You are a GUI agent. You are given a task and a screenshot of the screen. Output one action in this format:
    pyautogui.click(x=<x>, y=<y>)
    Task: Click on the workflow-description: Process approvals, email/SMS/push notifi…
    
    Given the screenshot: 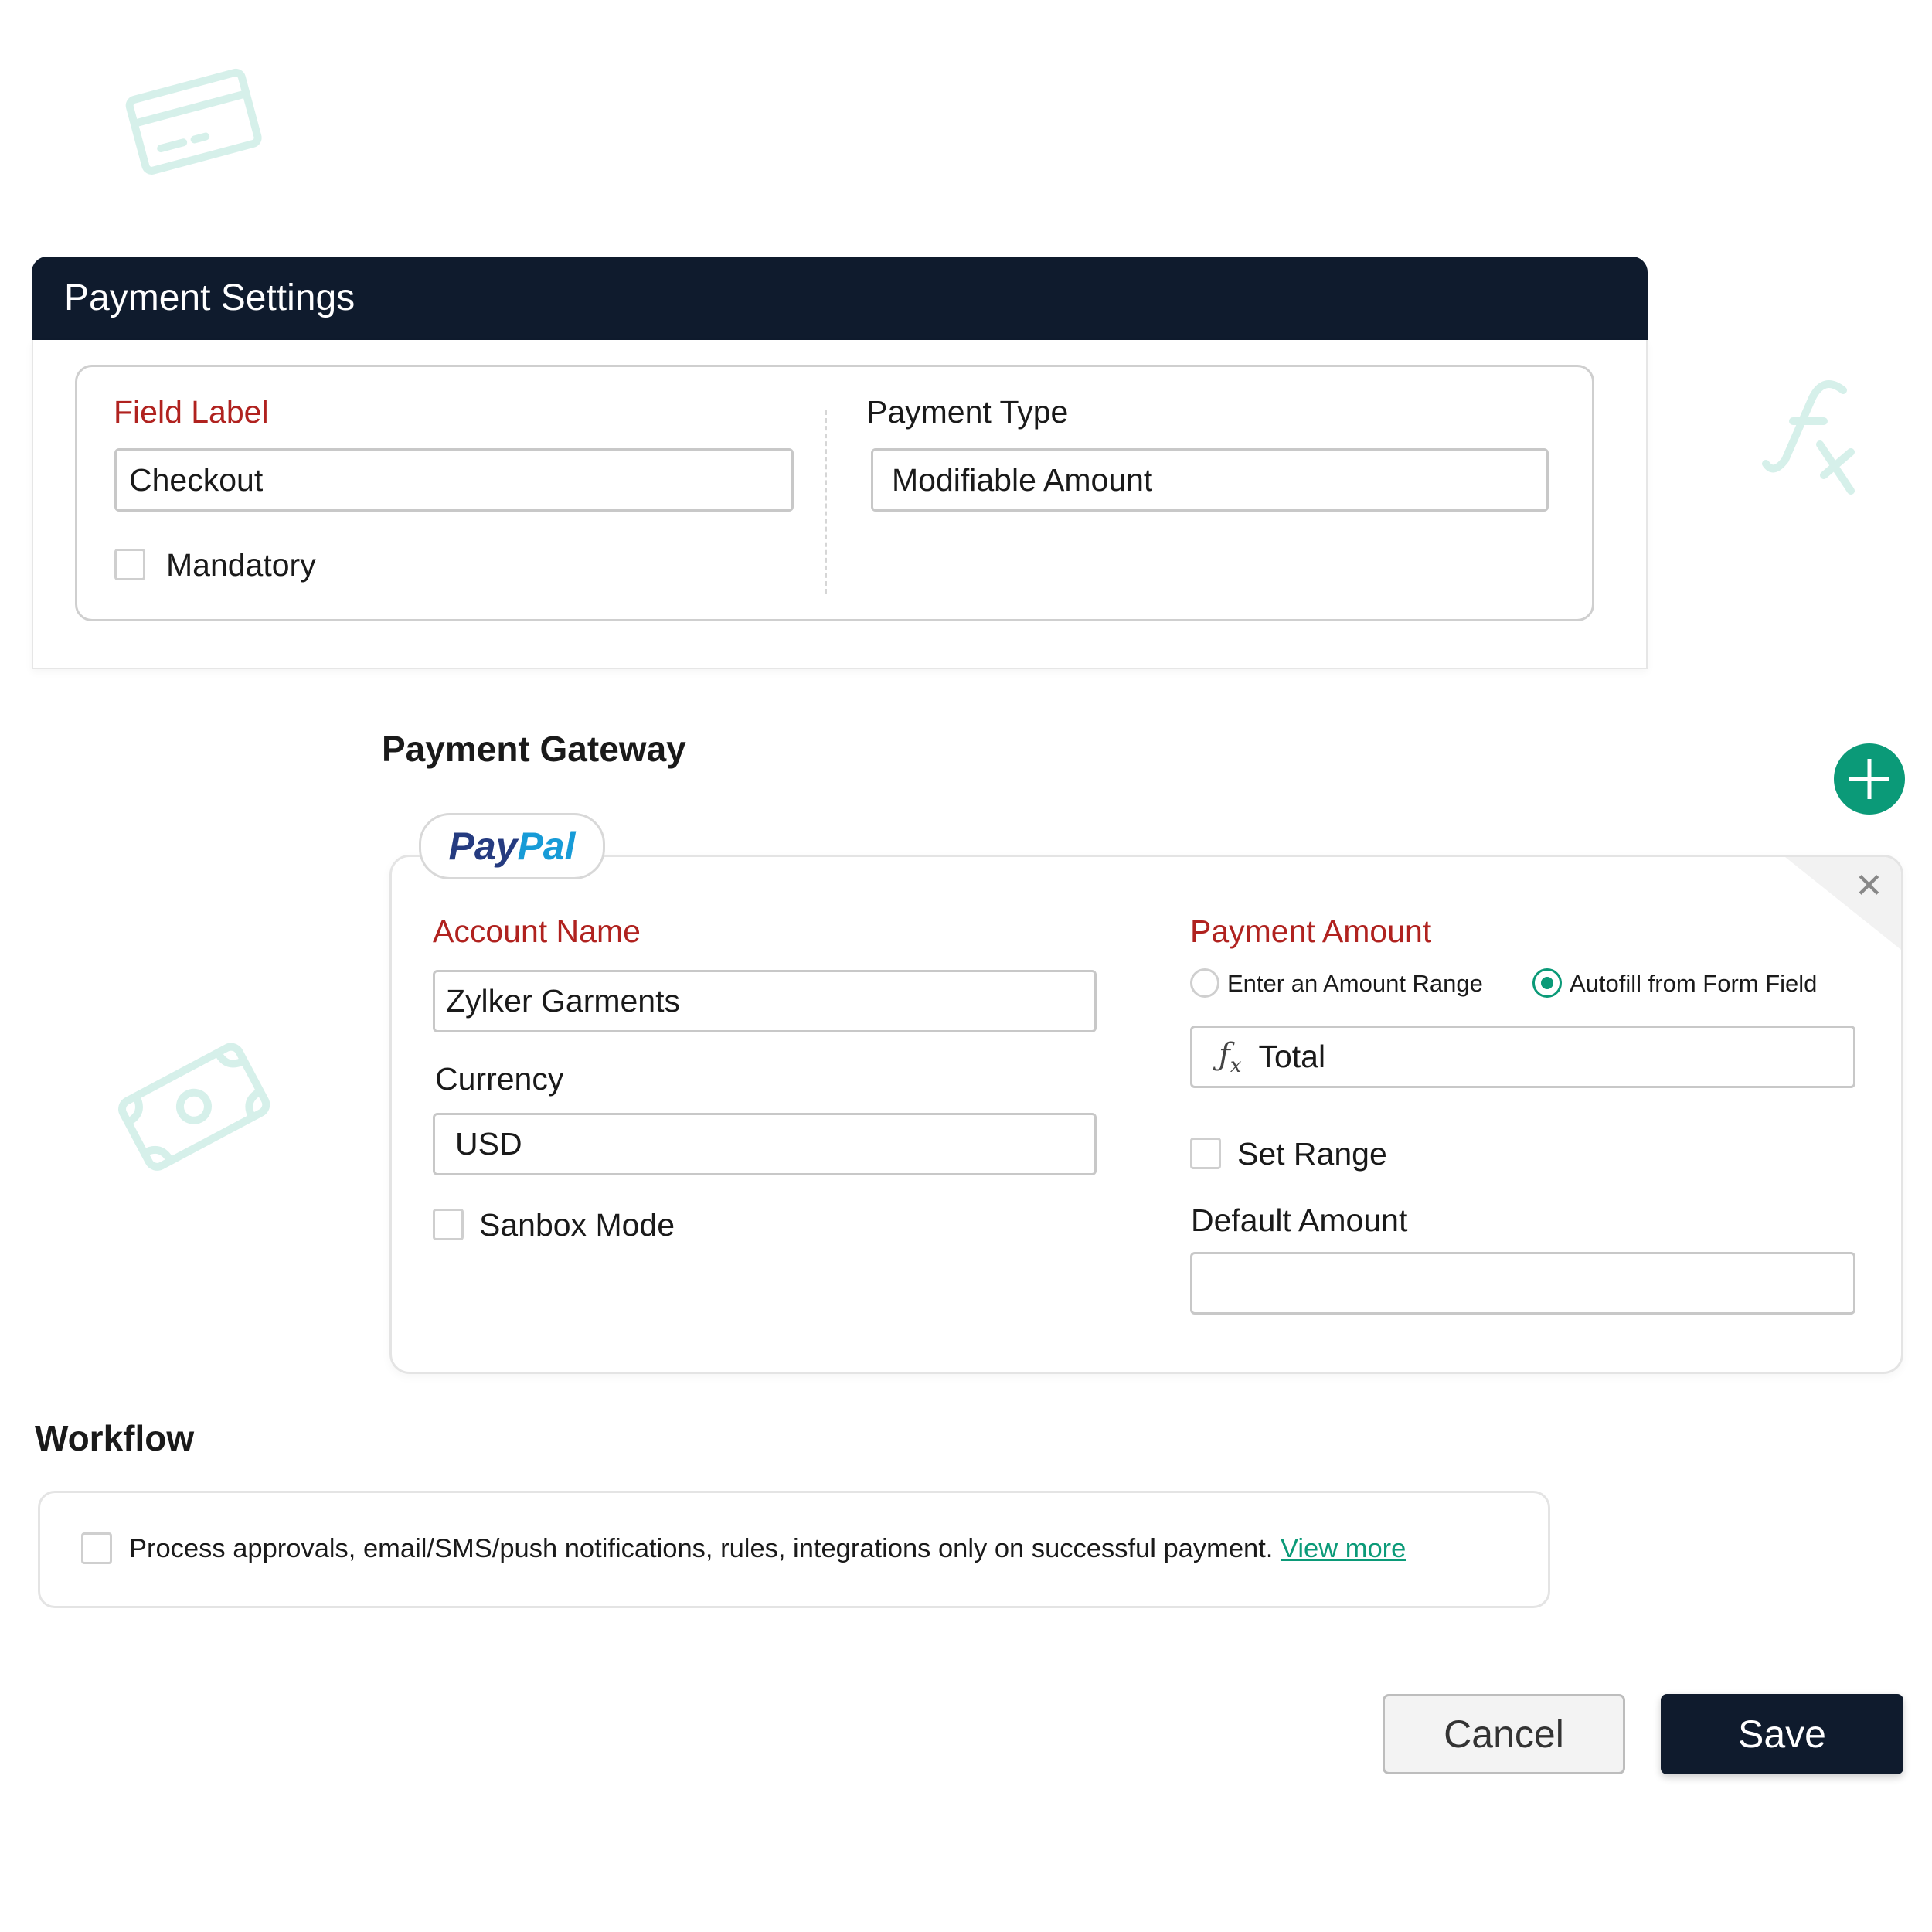 What is the action you would take?
    pyautogui.click(x=702, y=1548)
    